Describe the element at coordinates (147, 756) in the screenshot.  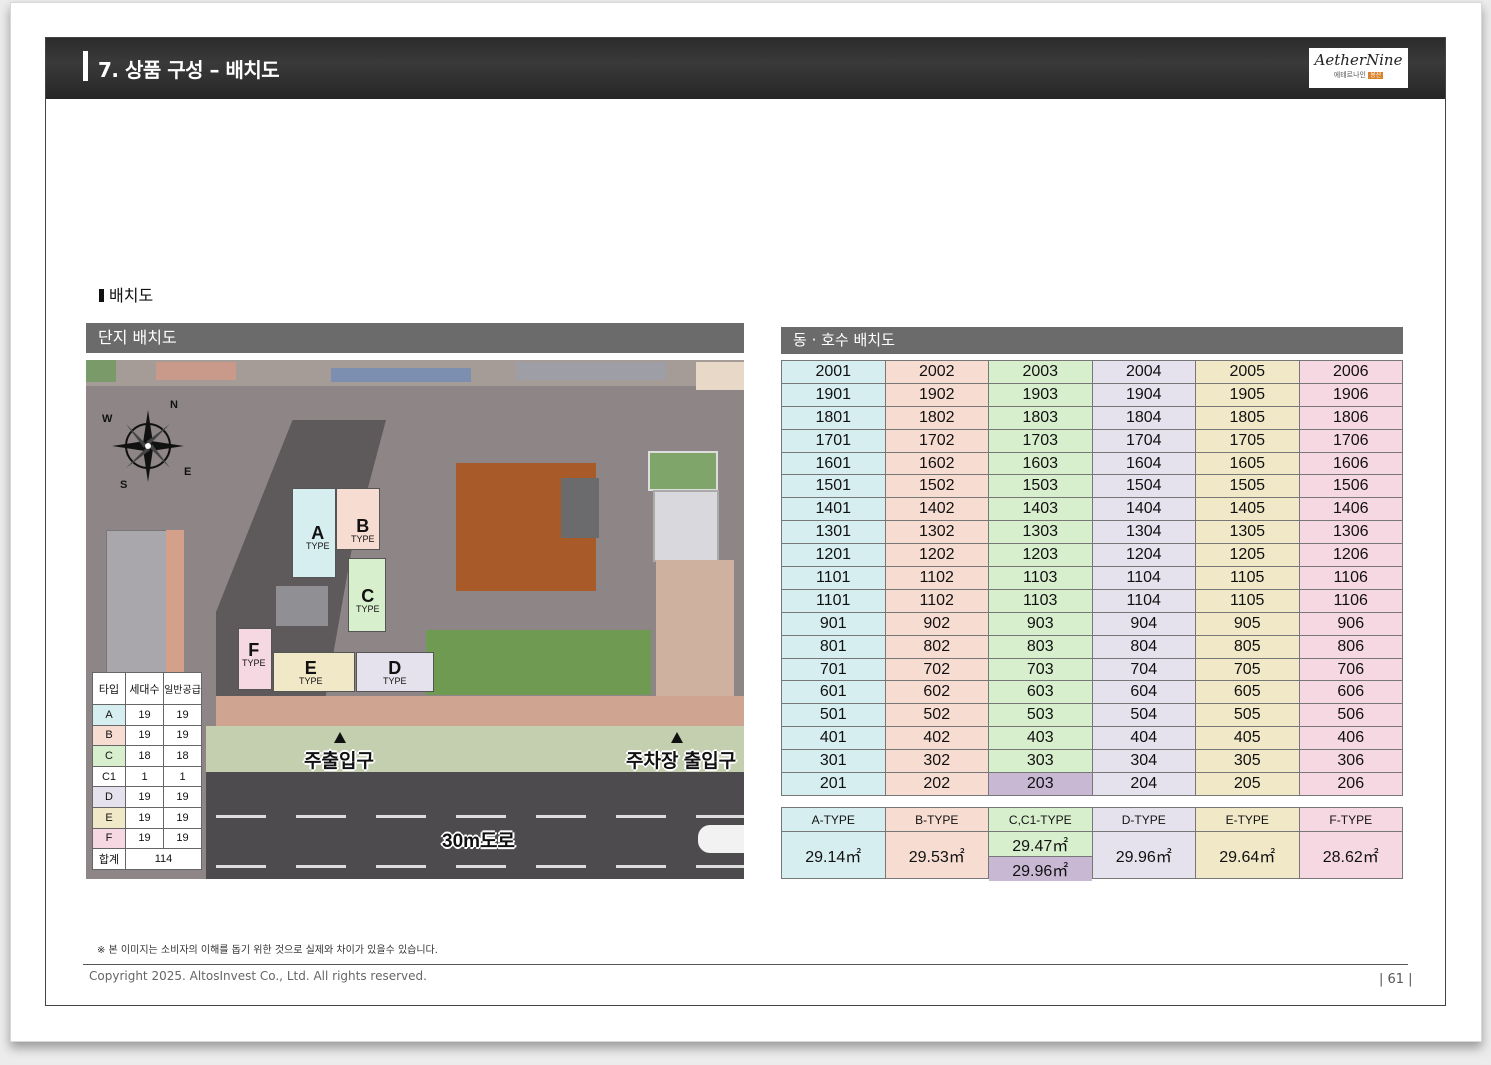
I see `legend-row: C 18 18` at that location.